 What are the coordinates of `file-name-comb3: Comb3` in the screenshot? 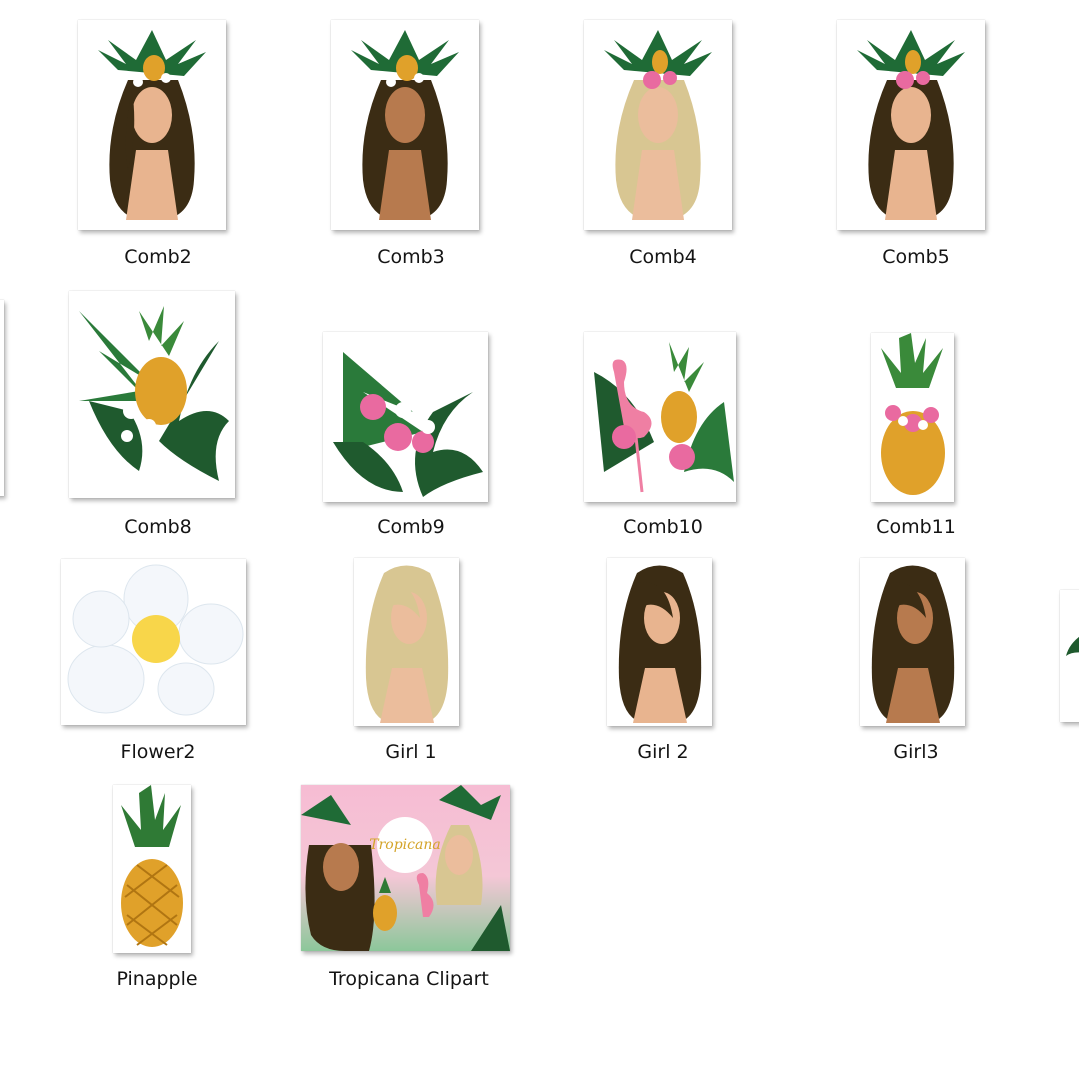 It's located at (411, 257).